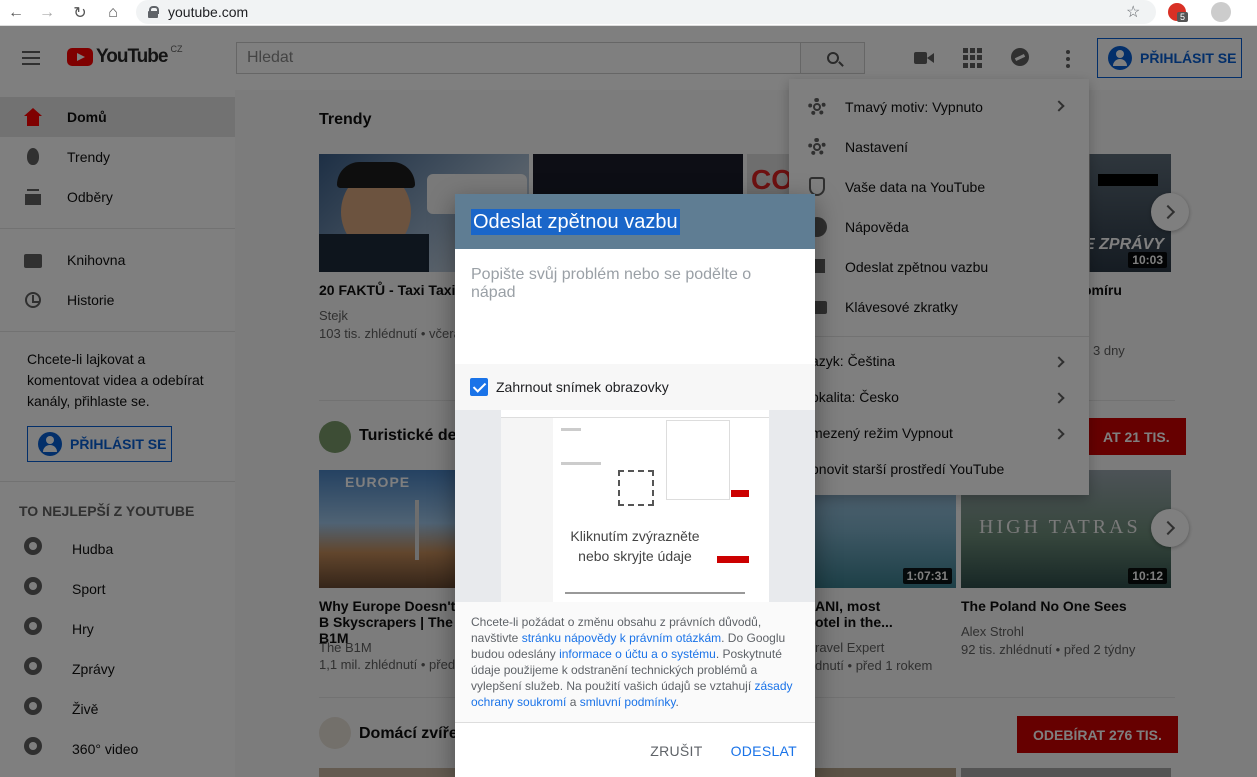  Describe the element at coordinates (575, 221) in the screenshot. I see `feedback-dialog-title: Odeslat zpětnou vazbu` at that location.